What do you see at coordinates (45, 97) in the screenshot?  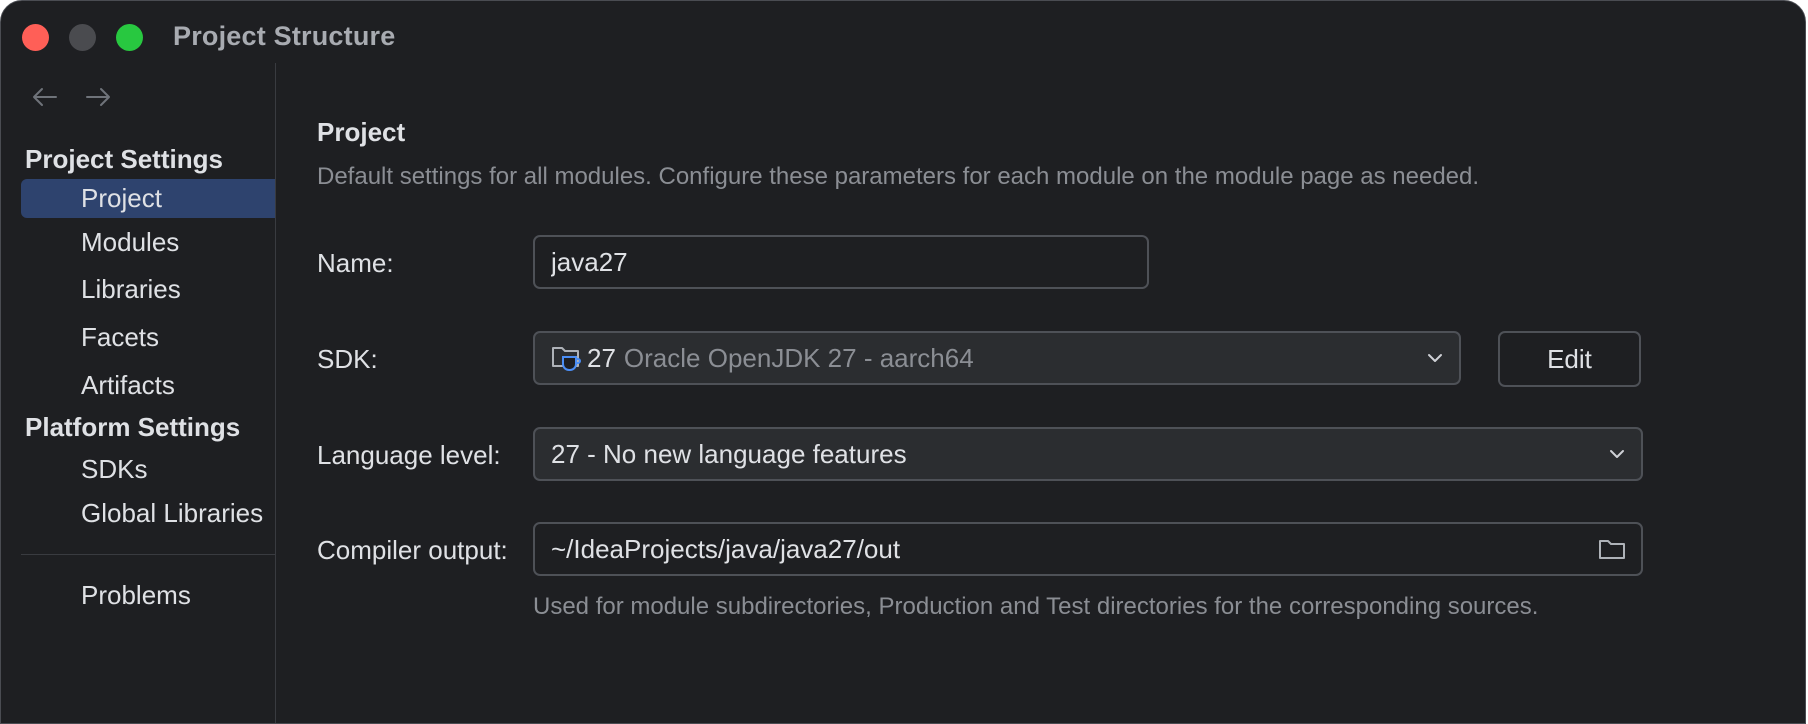 I see `arrow-left-icon` at bounding box center [45, 97].